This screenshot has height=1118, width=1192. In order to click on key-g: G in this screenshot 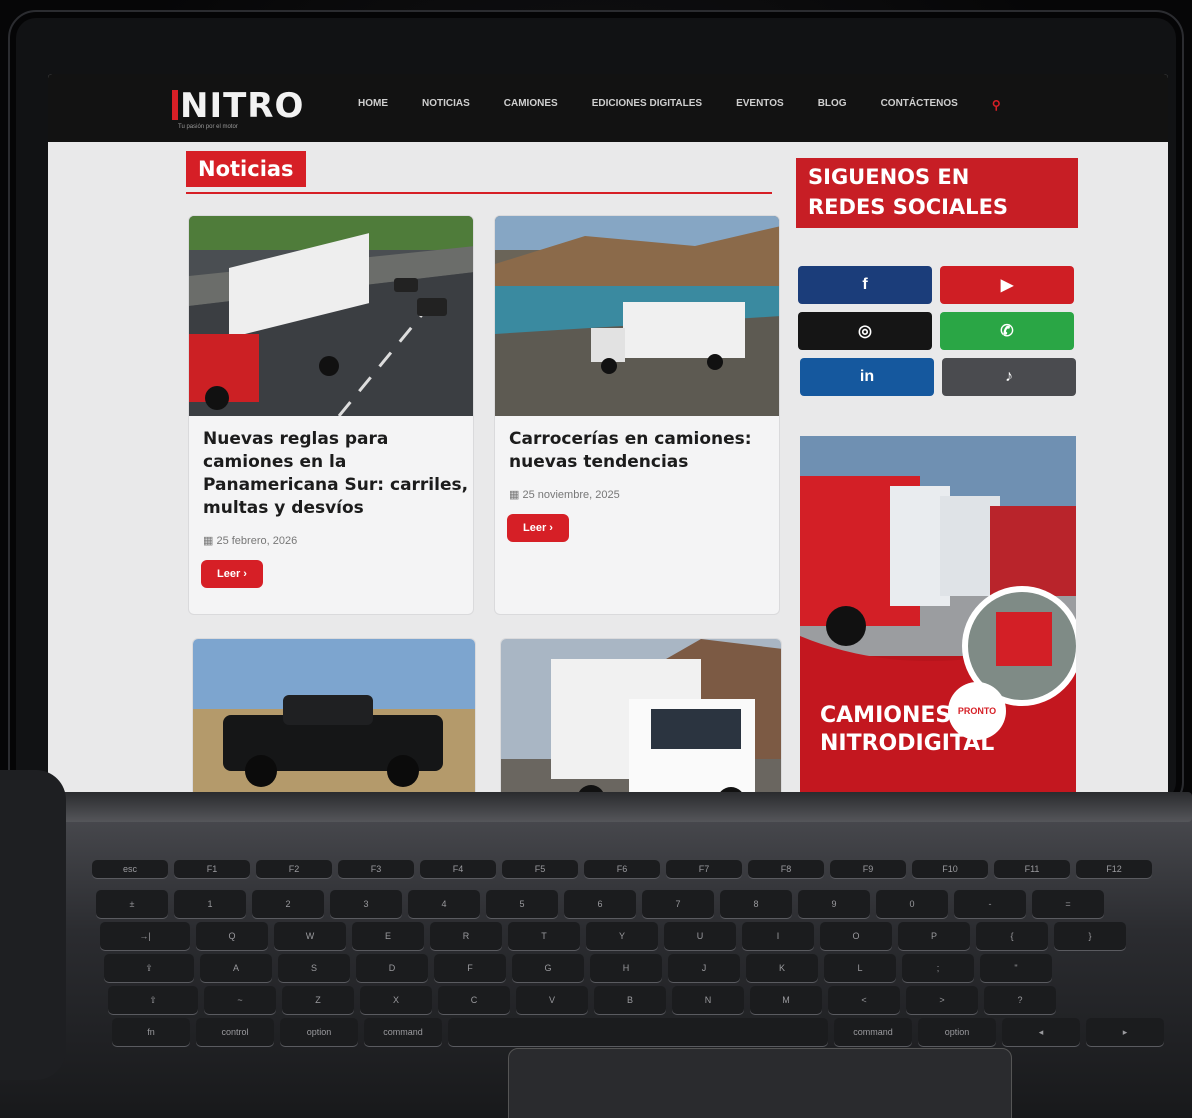, I will do `click(548, 968)`.